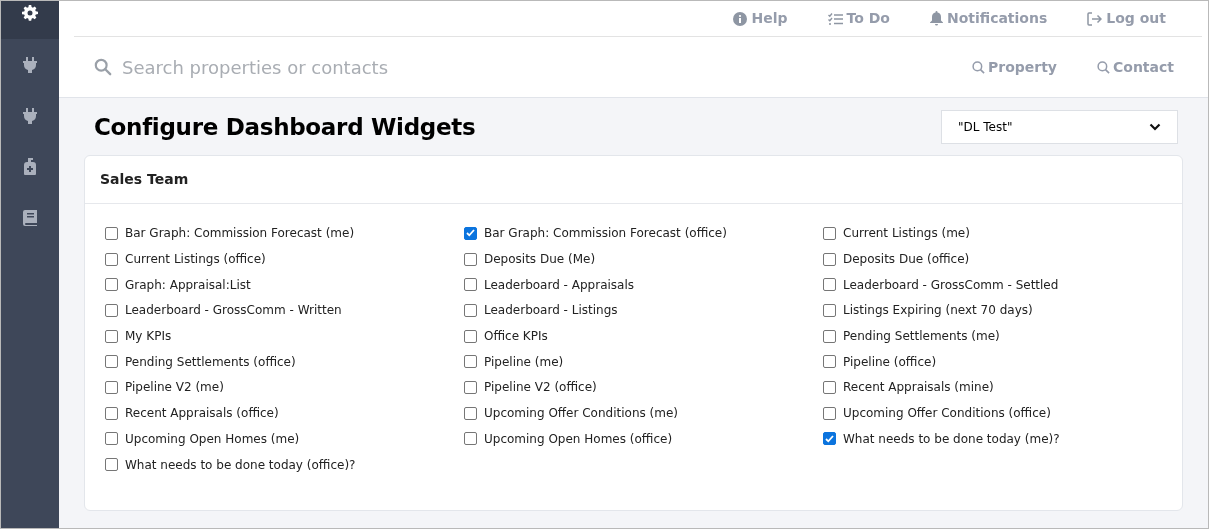 This screenshot has width=1209, height=529. Describe the element at coordinates (918, 388) in the screenshot. I see `widget-label: Recent Appraisals (mine)` at that location.